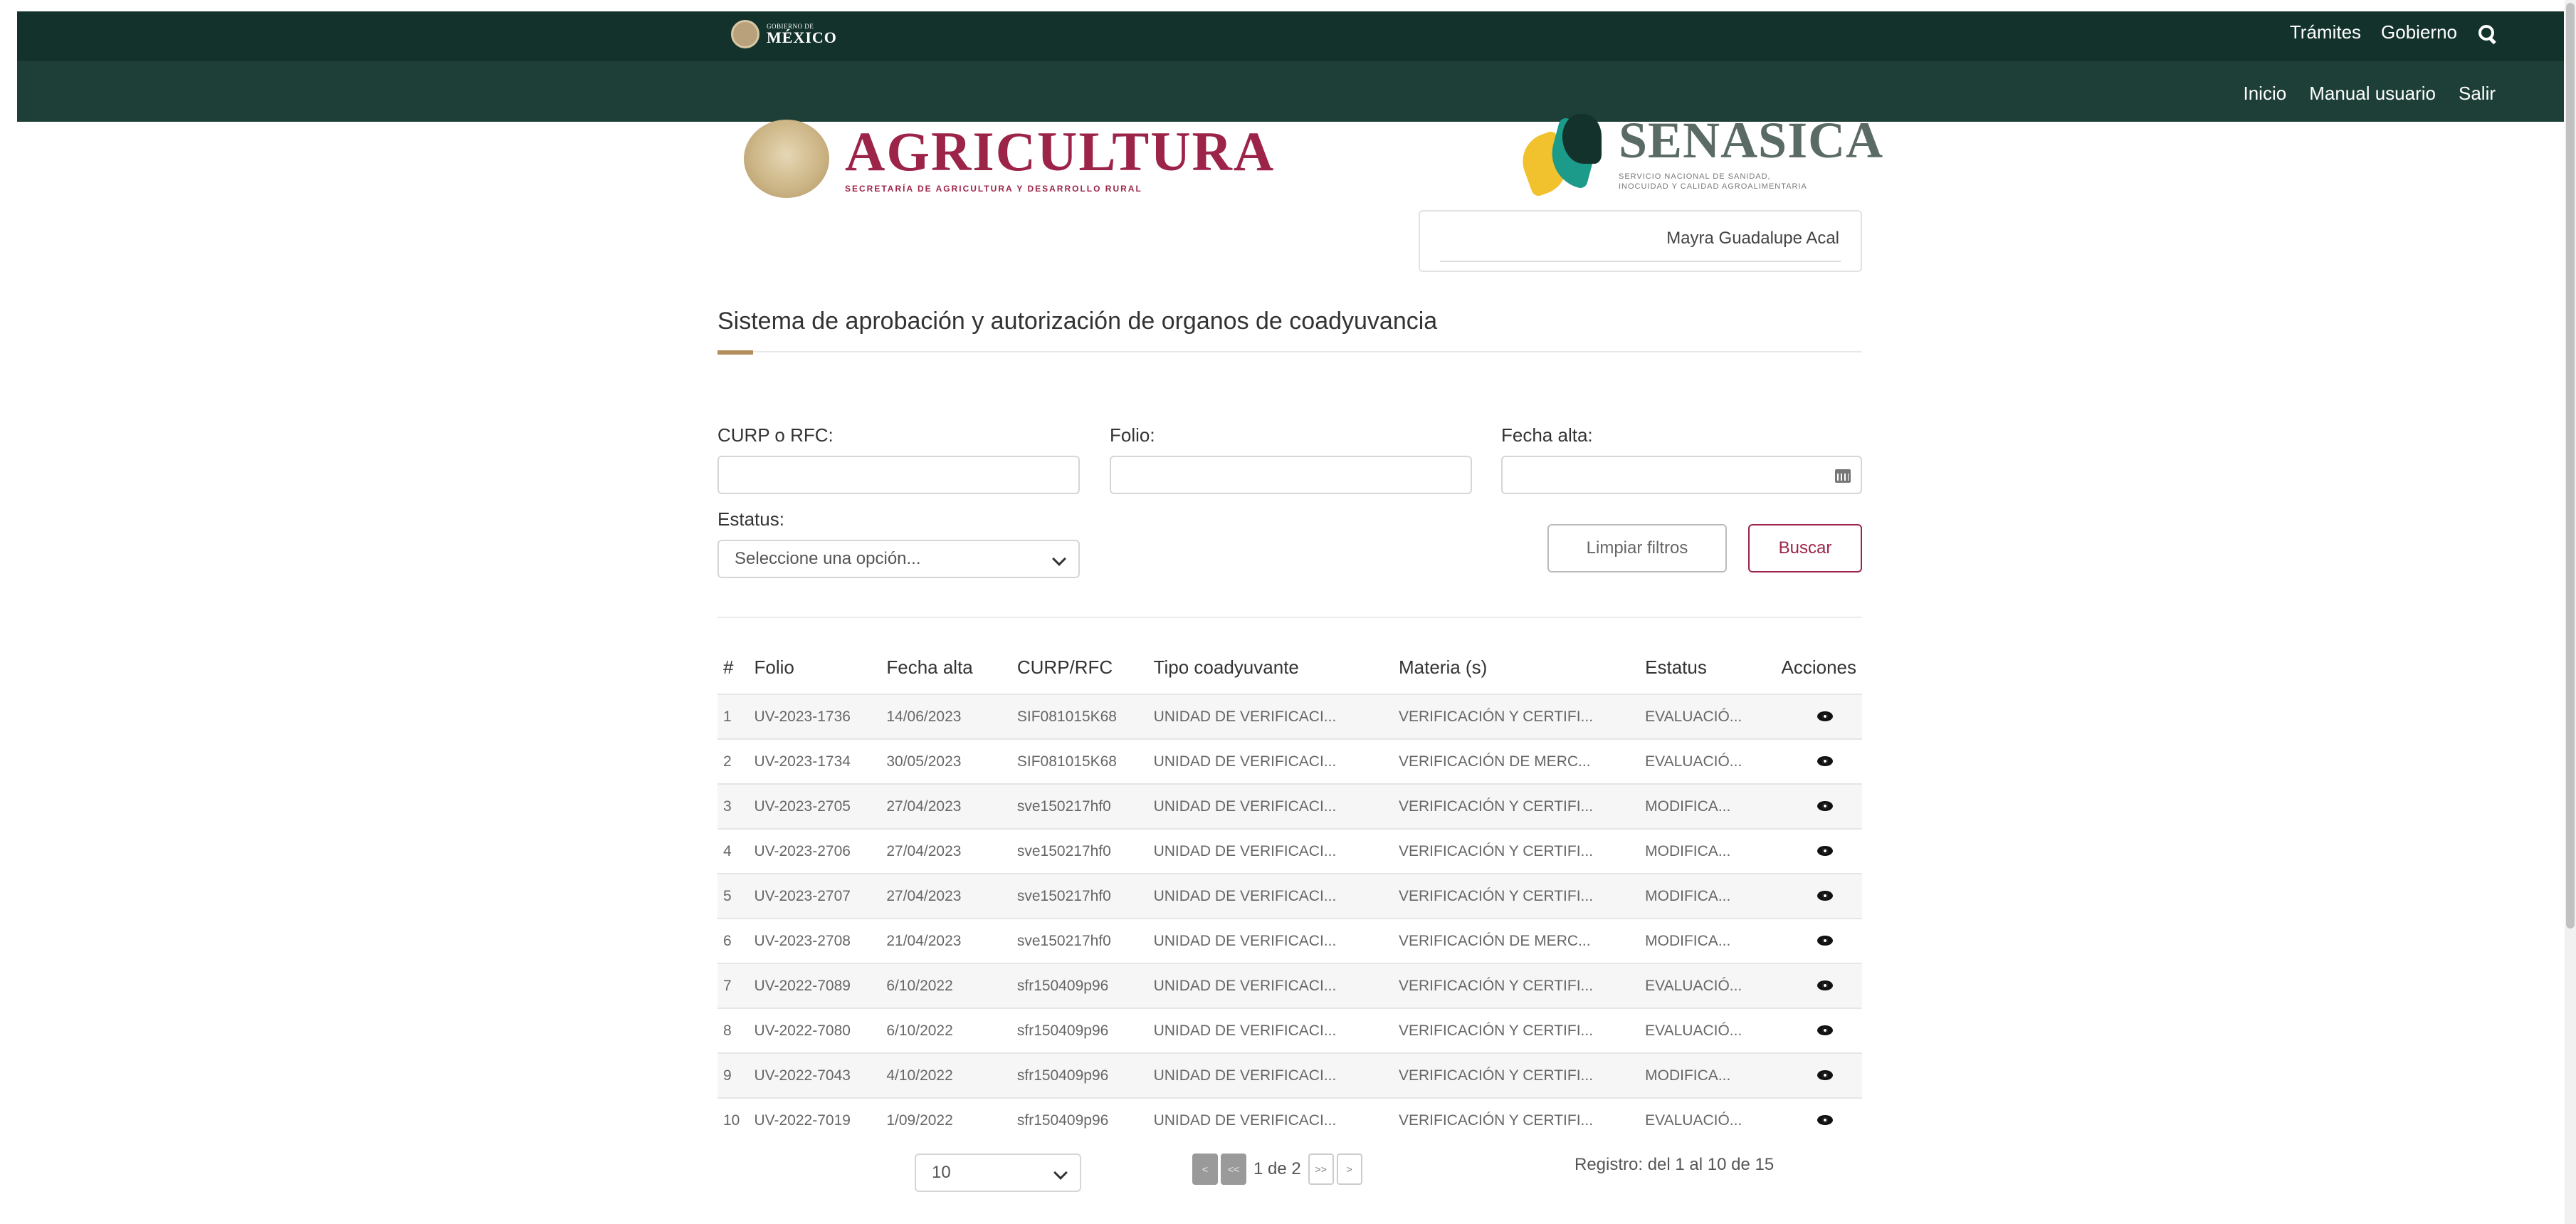 This screenshot has height=1224, width=2576. What do you see at coordinates (998, 1173) in the screenshot?
I see `page-size-select: 10` at bounding box center [998, 1173].